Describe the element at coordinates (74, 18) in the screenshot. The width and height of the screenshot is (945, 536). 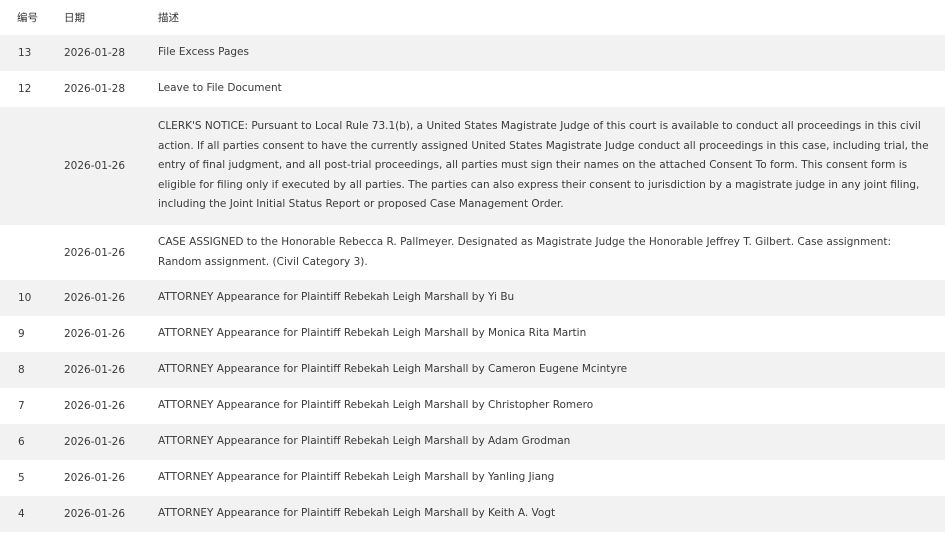
I see `column-header-date: 日期` at that location.